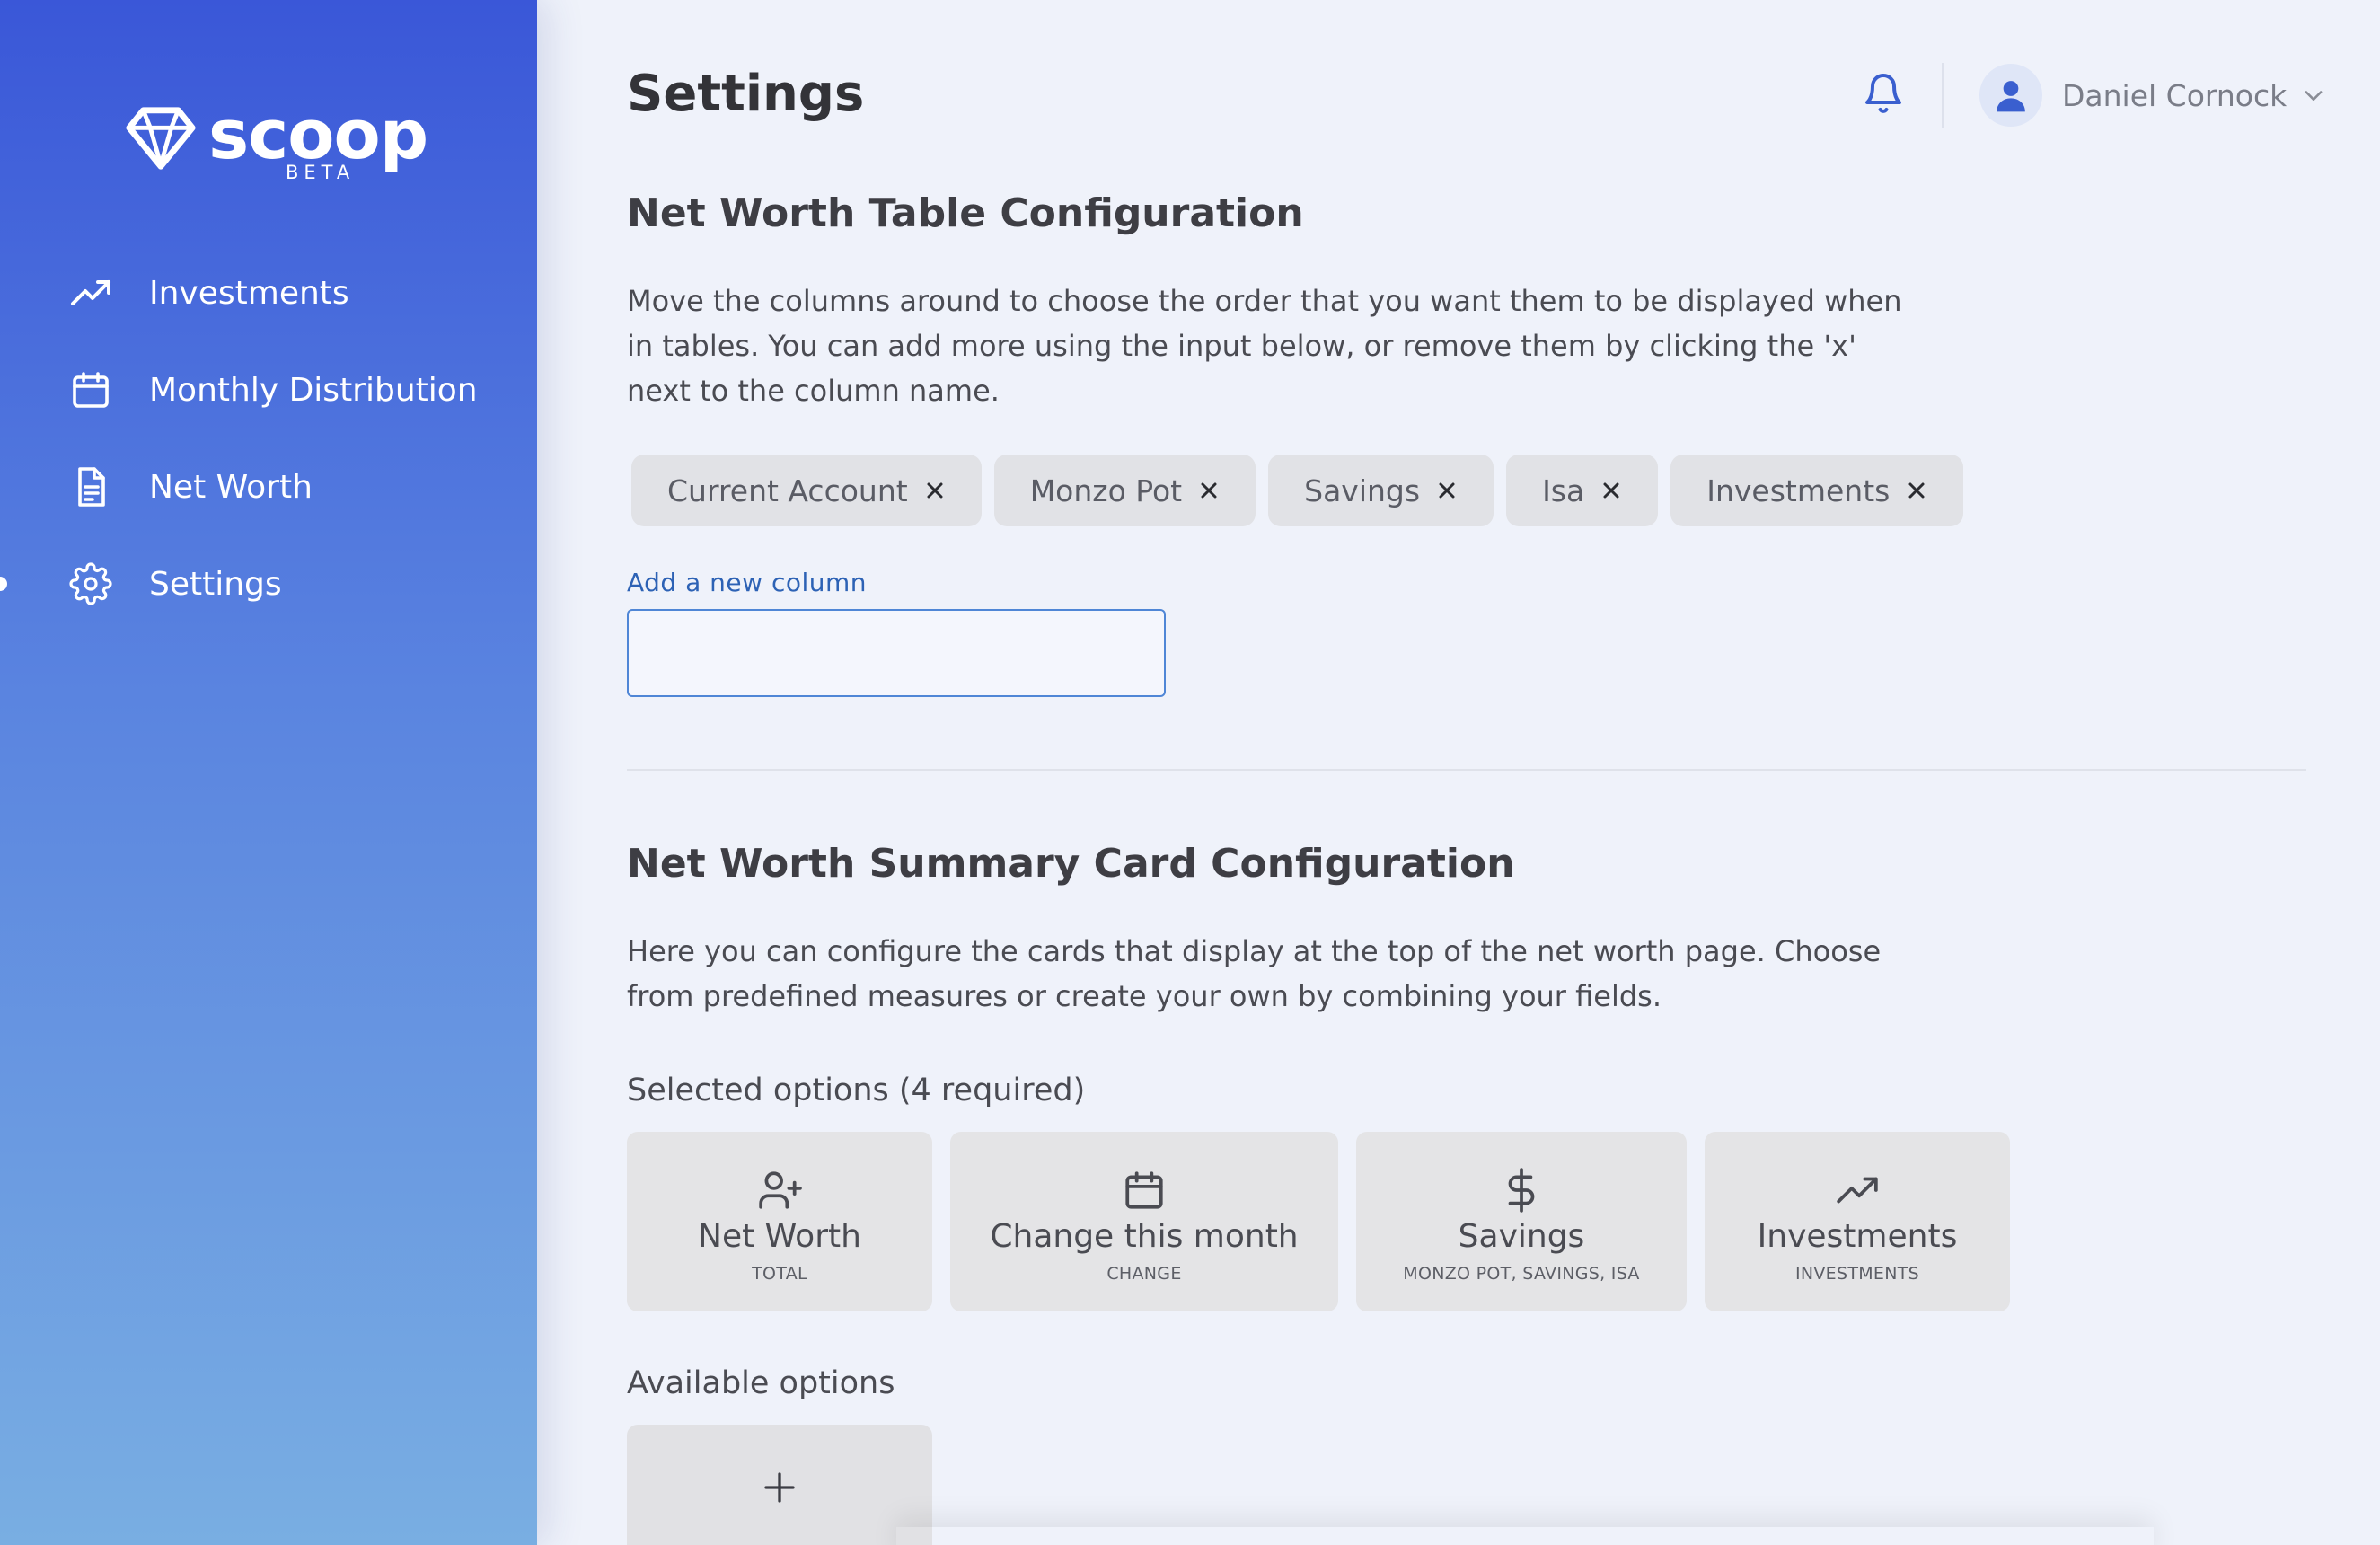 This screenshot has width=2380, height=1545. Describe the element at coordinates (161, 139) in the screenshot. I see `diamond-icon` at that location.